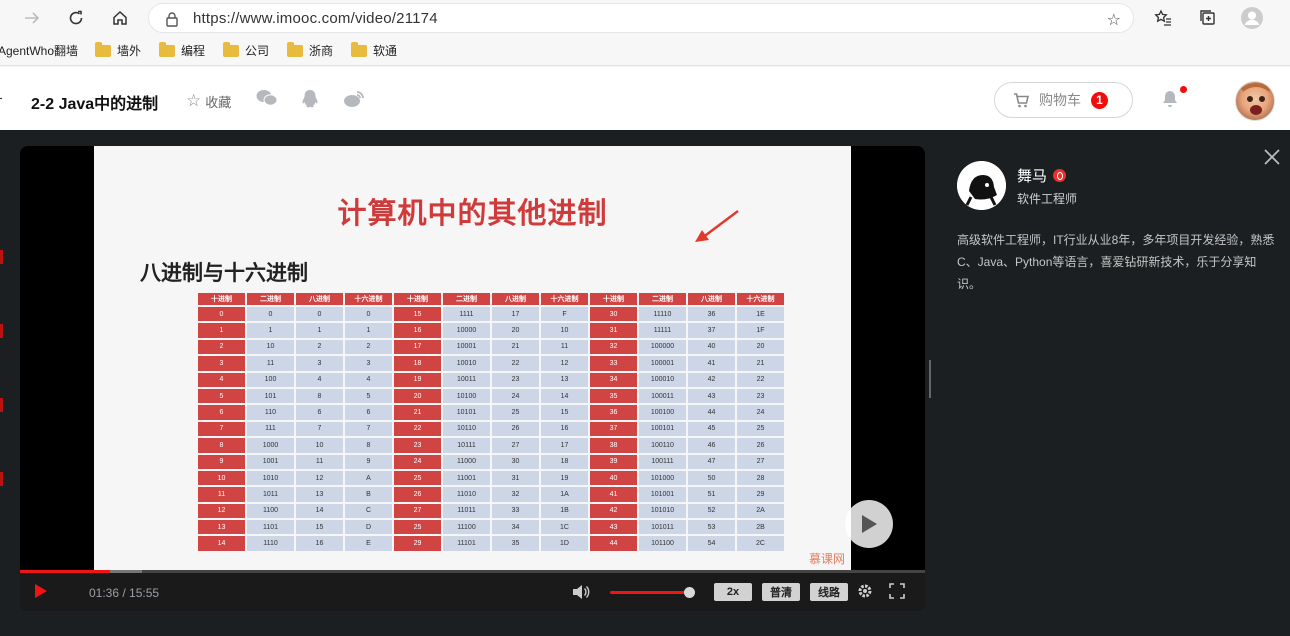  Describe the element at coordinates (733, 592) in the screenshot. I see `speed-button: 2x` at that location.